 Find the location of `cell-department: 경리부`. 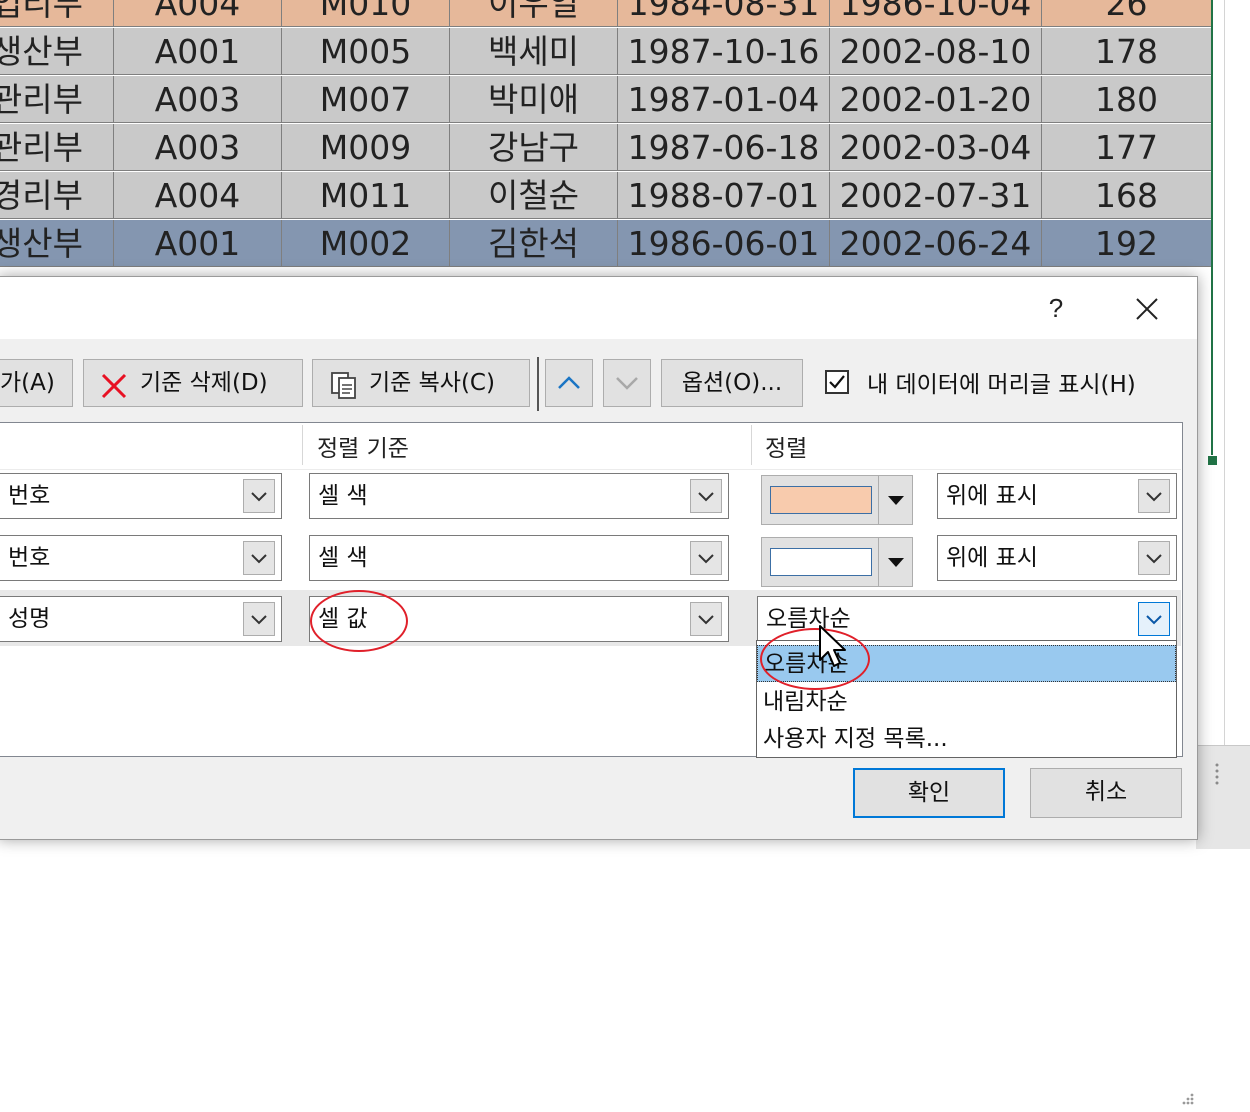

cell-department: 경리부 is located at coordinates (57, 195).